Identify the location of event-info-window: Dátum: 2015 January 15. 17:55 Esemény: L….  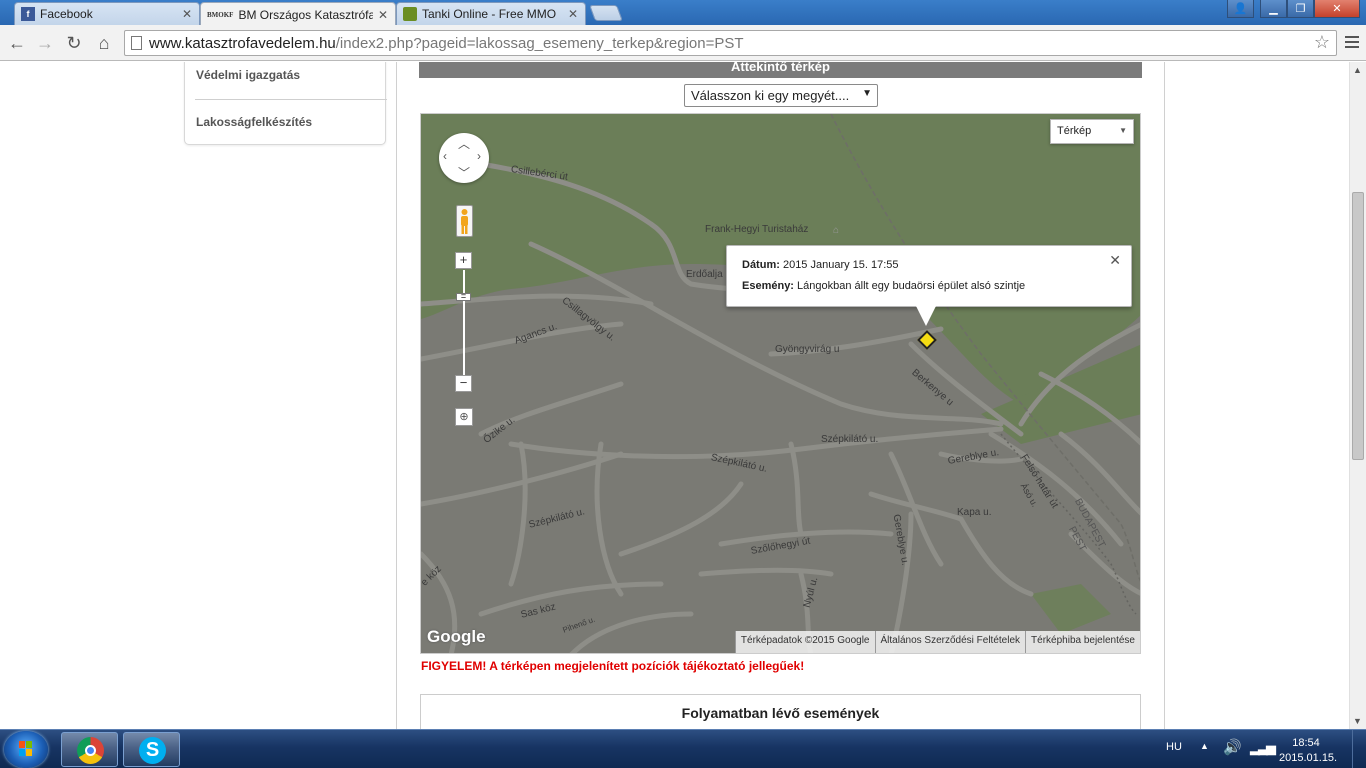
(929, 276).